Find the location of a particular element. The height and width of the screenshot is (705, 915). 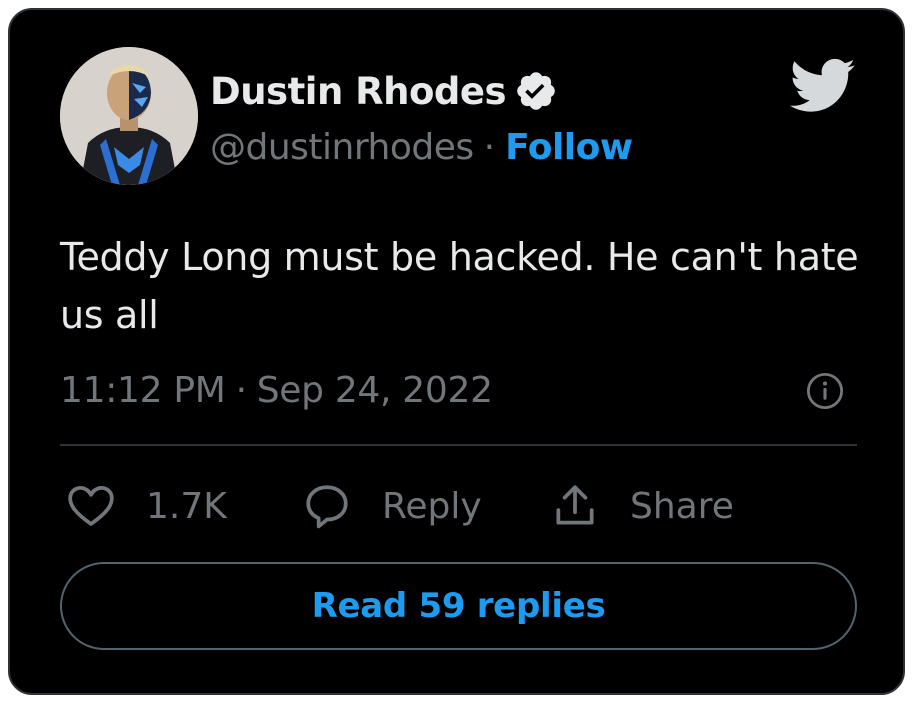

tweet-timestamp: 11:12 PM · Sep 24, 2022 is located at coordinates (276, 390).